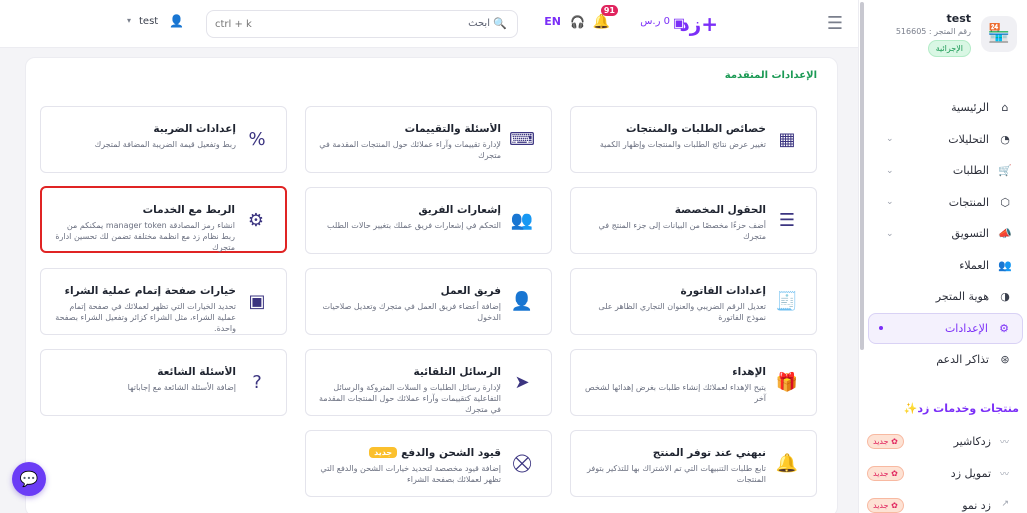 The image size is (1027, 513). I want to click on store-name: test, so click(958, 18).